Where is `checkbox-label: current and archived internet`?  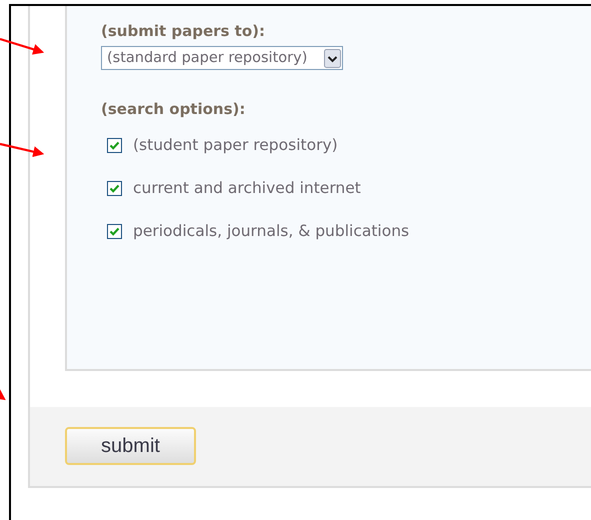 checkbox-label: current and archived internet is located at coordinates (247, 188).